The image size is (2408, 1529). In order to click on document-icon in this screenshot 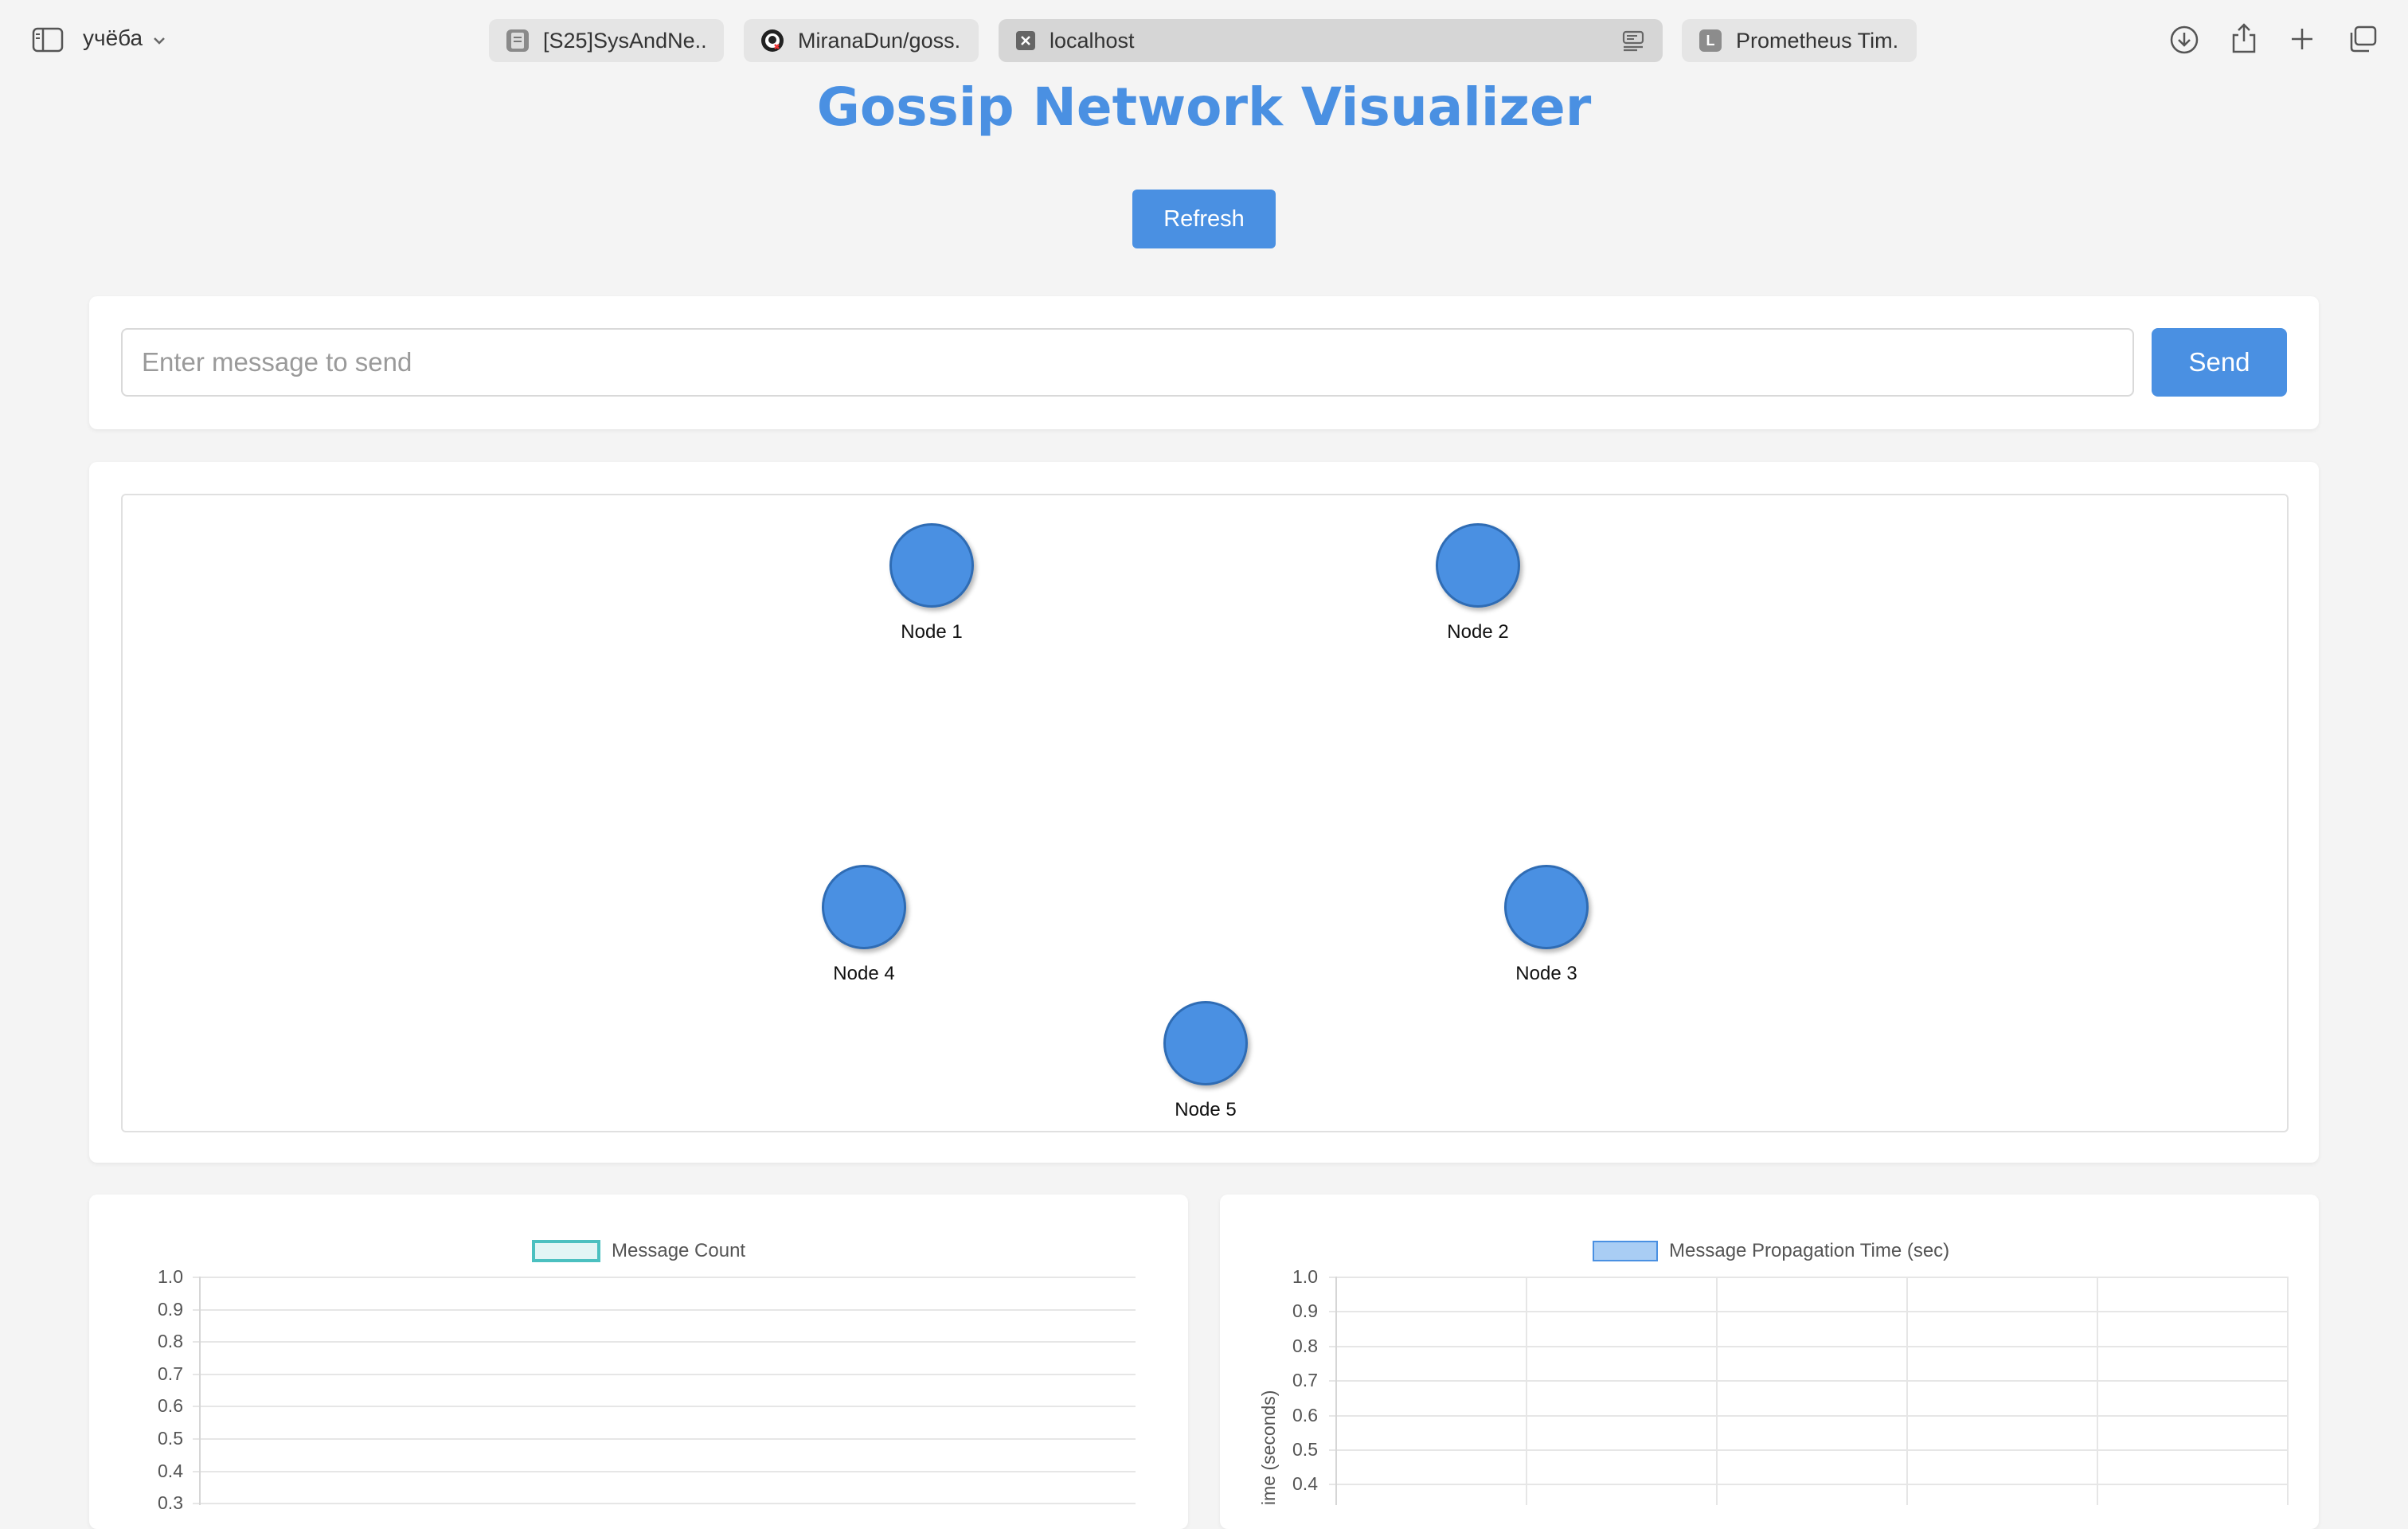, I will do `click(517, 40)`.